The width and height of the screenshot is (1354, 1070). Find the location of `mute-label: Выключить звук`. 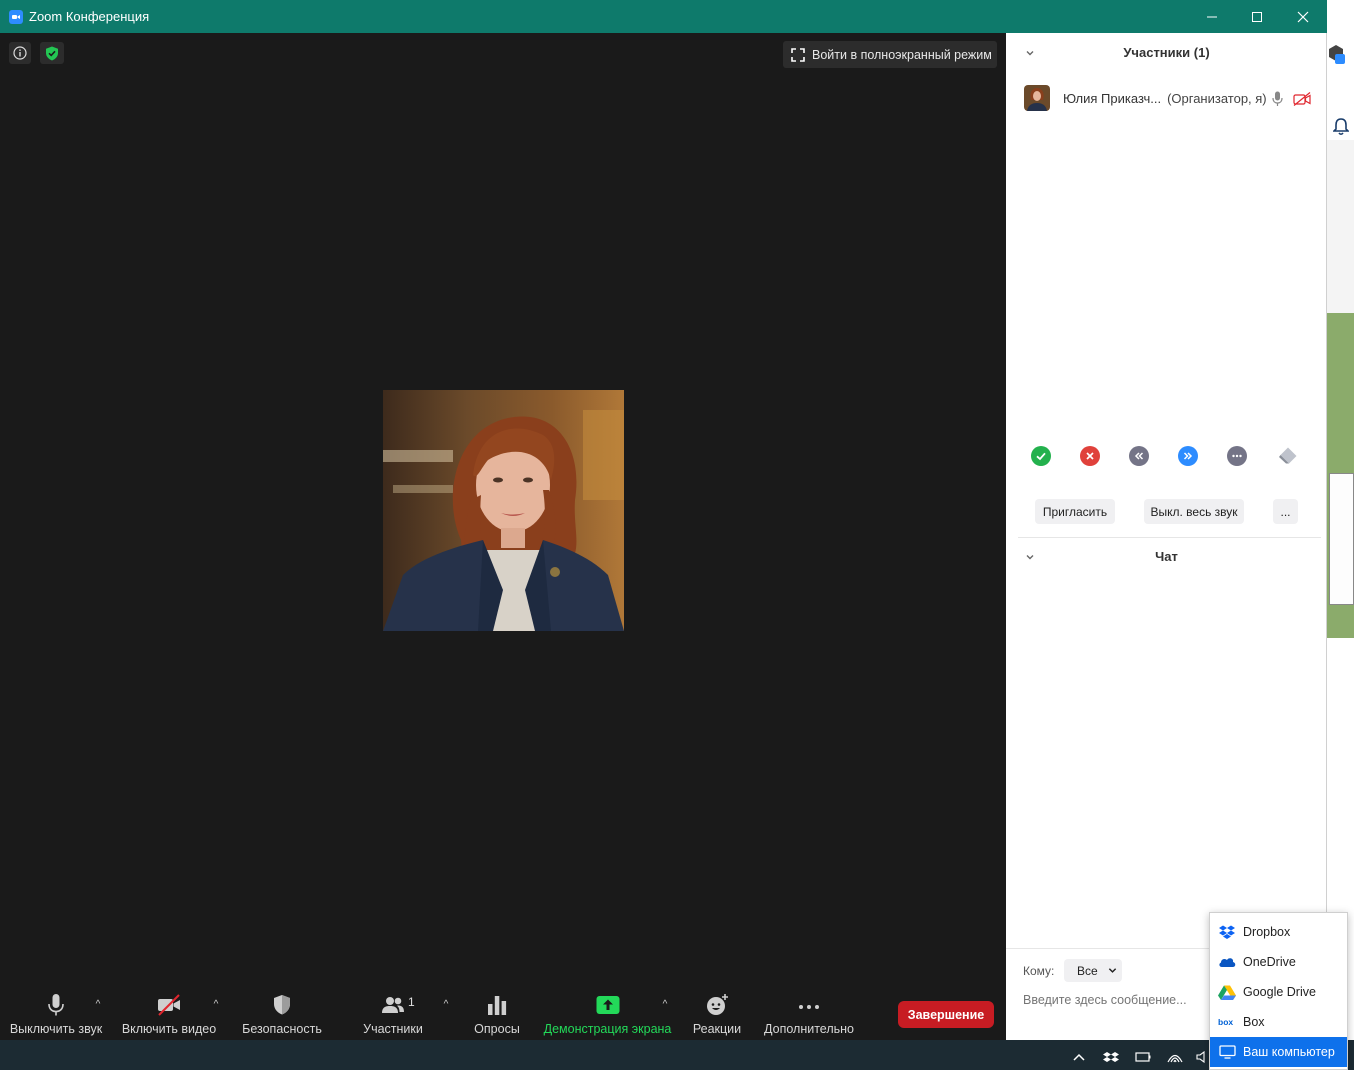

mute-label: Выключить звук is located at coordinates (56, 1029).